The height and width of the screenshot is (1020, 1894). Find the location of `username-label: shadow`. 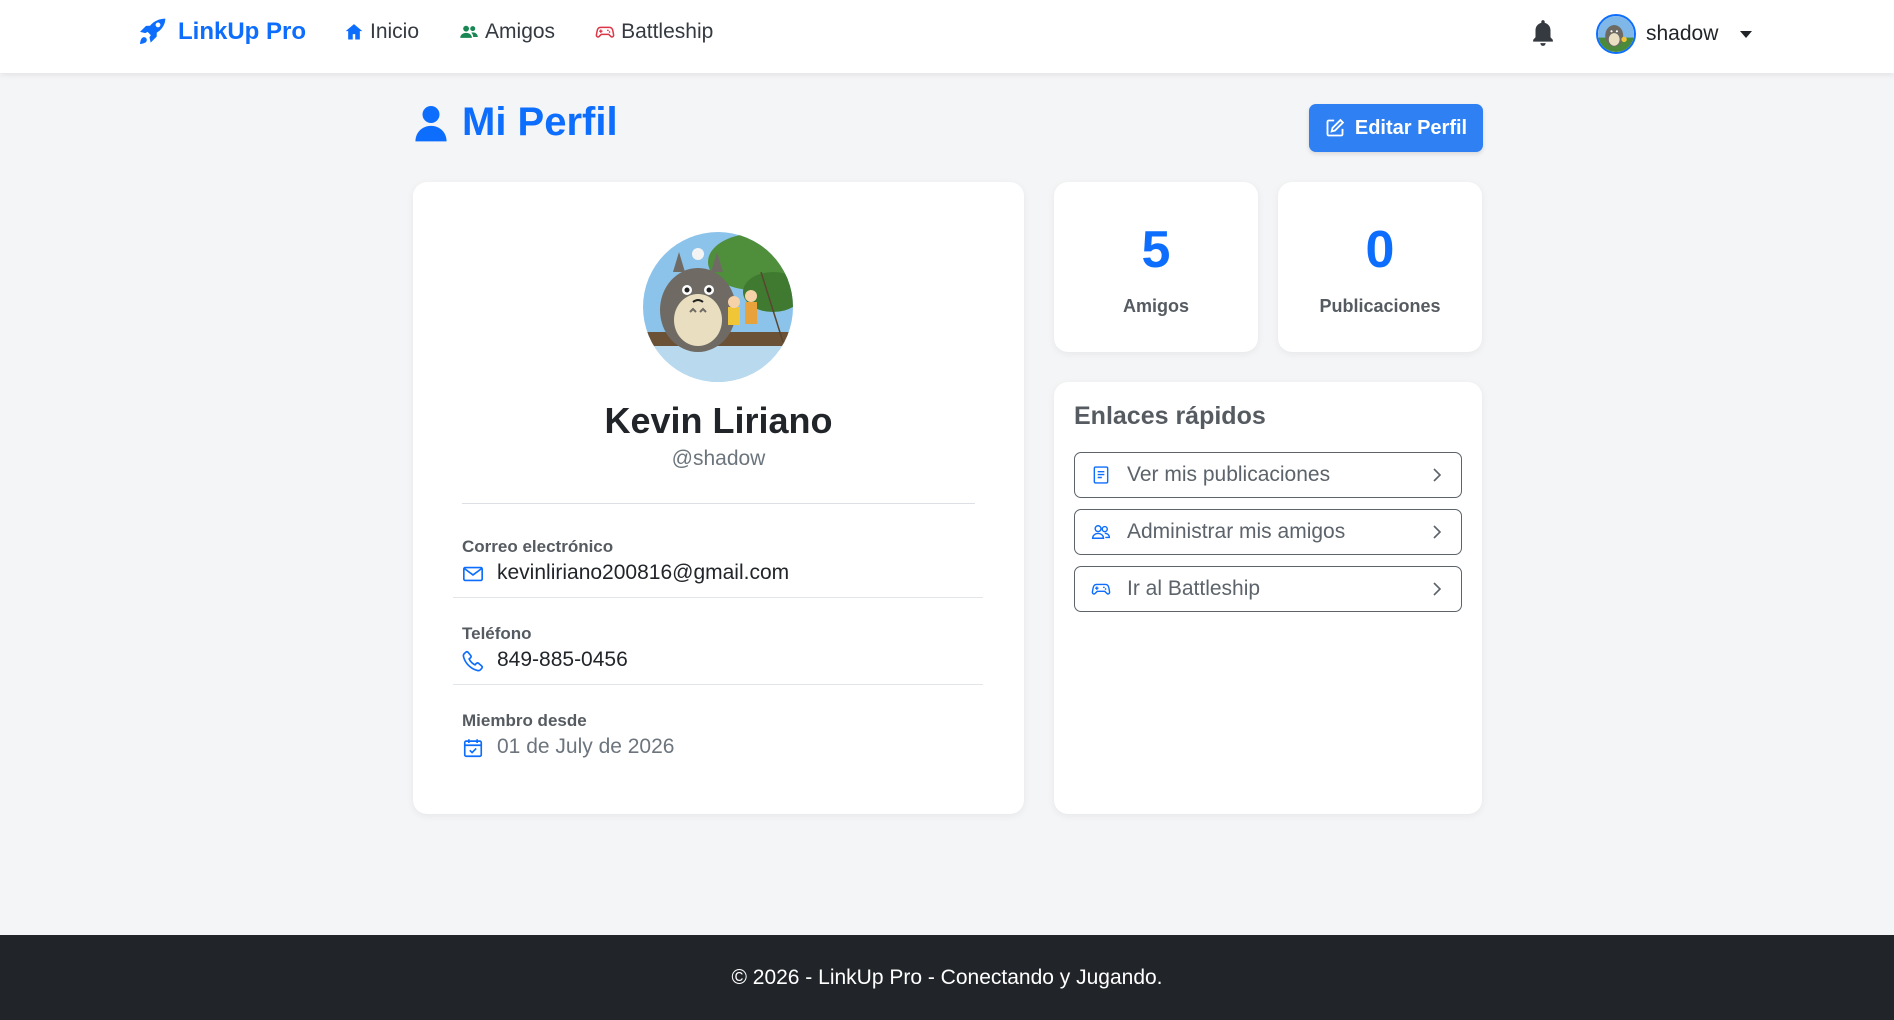

username-label: shadow is located at coordinates (1682, 33).